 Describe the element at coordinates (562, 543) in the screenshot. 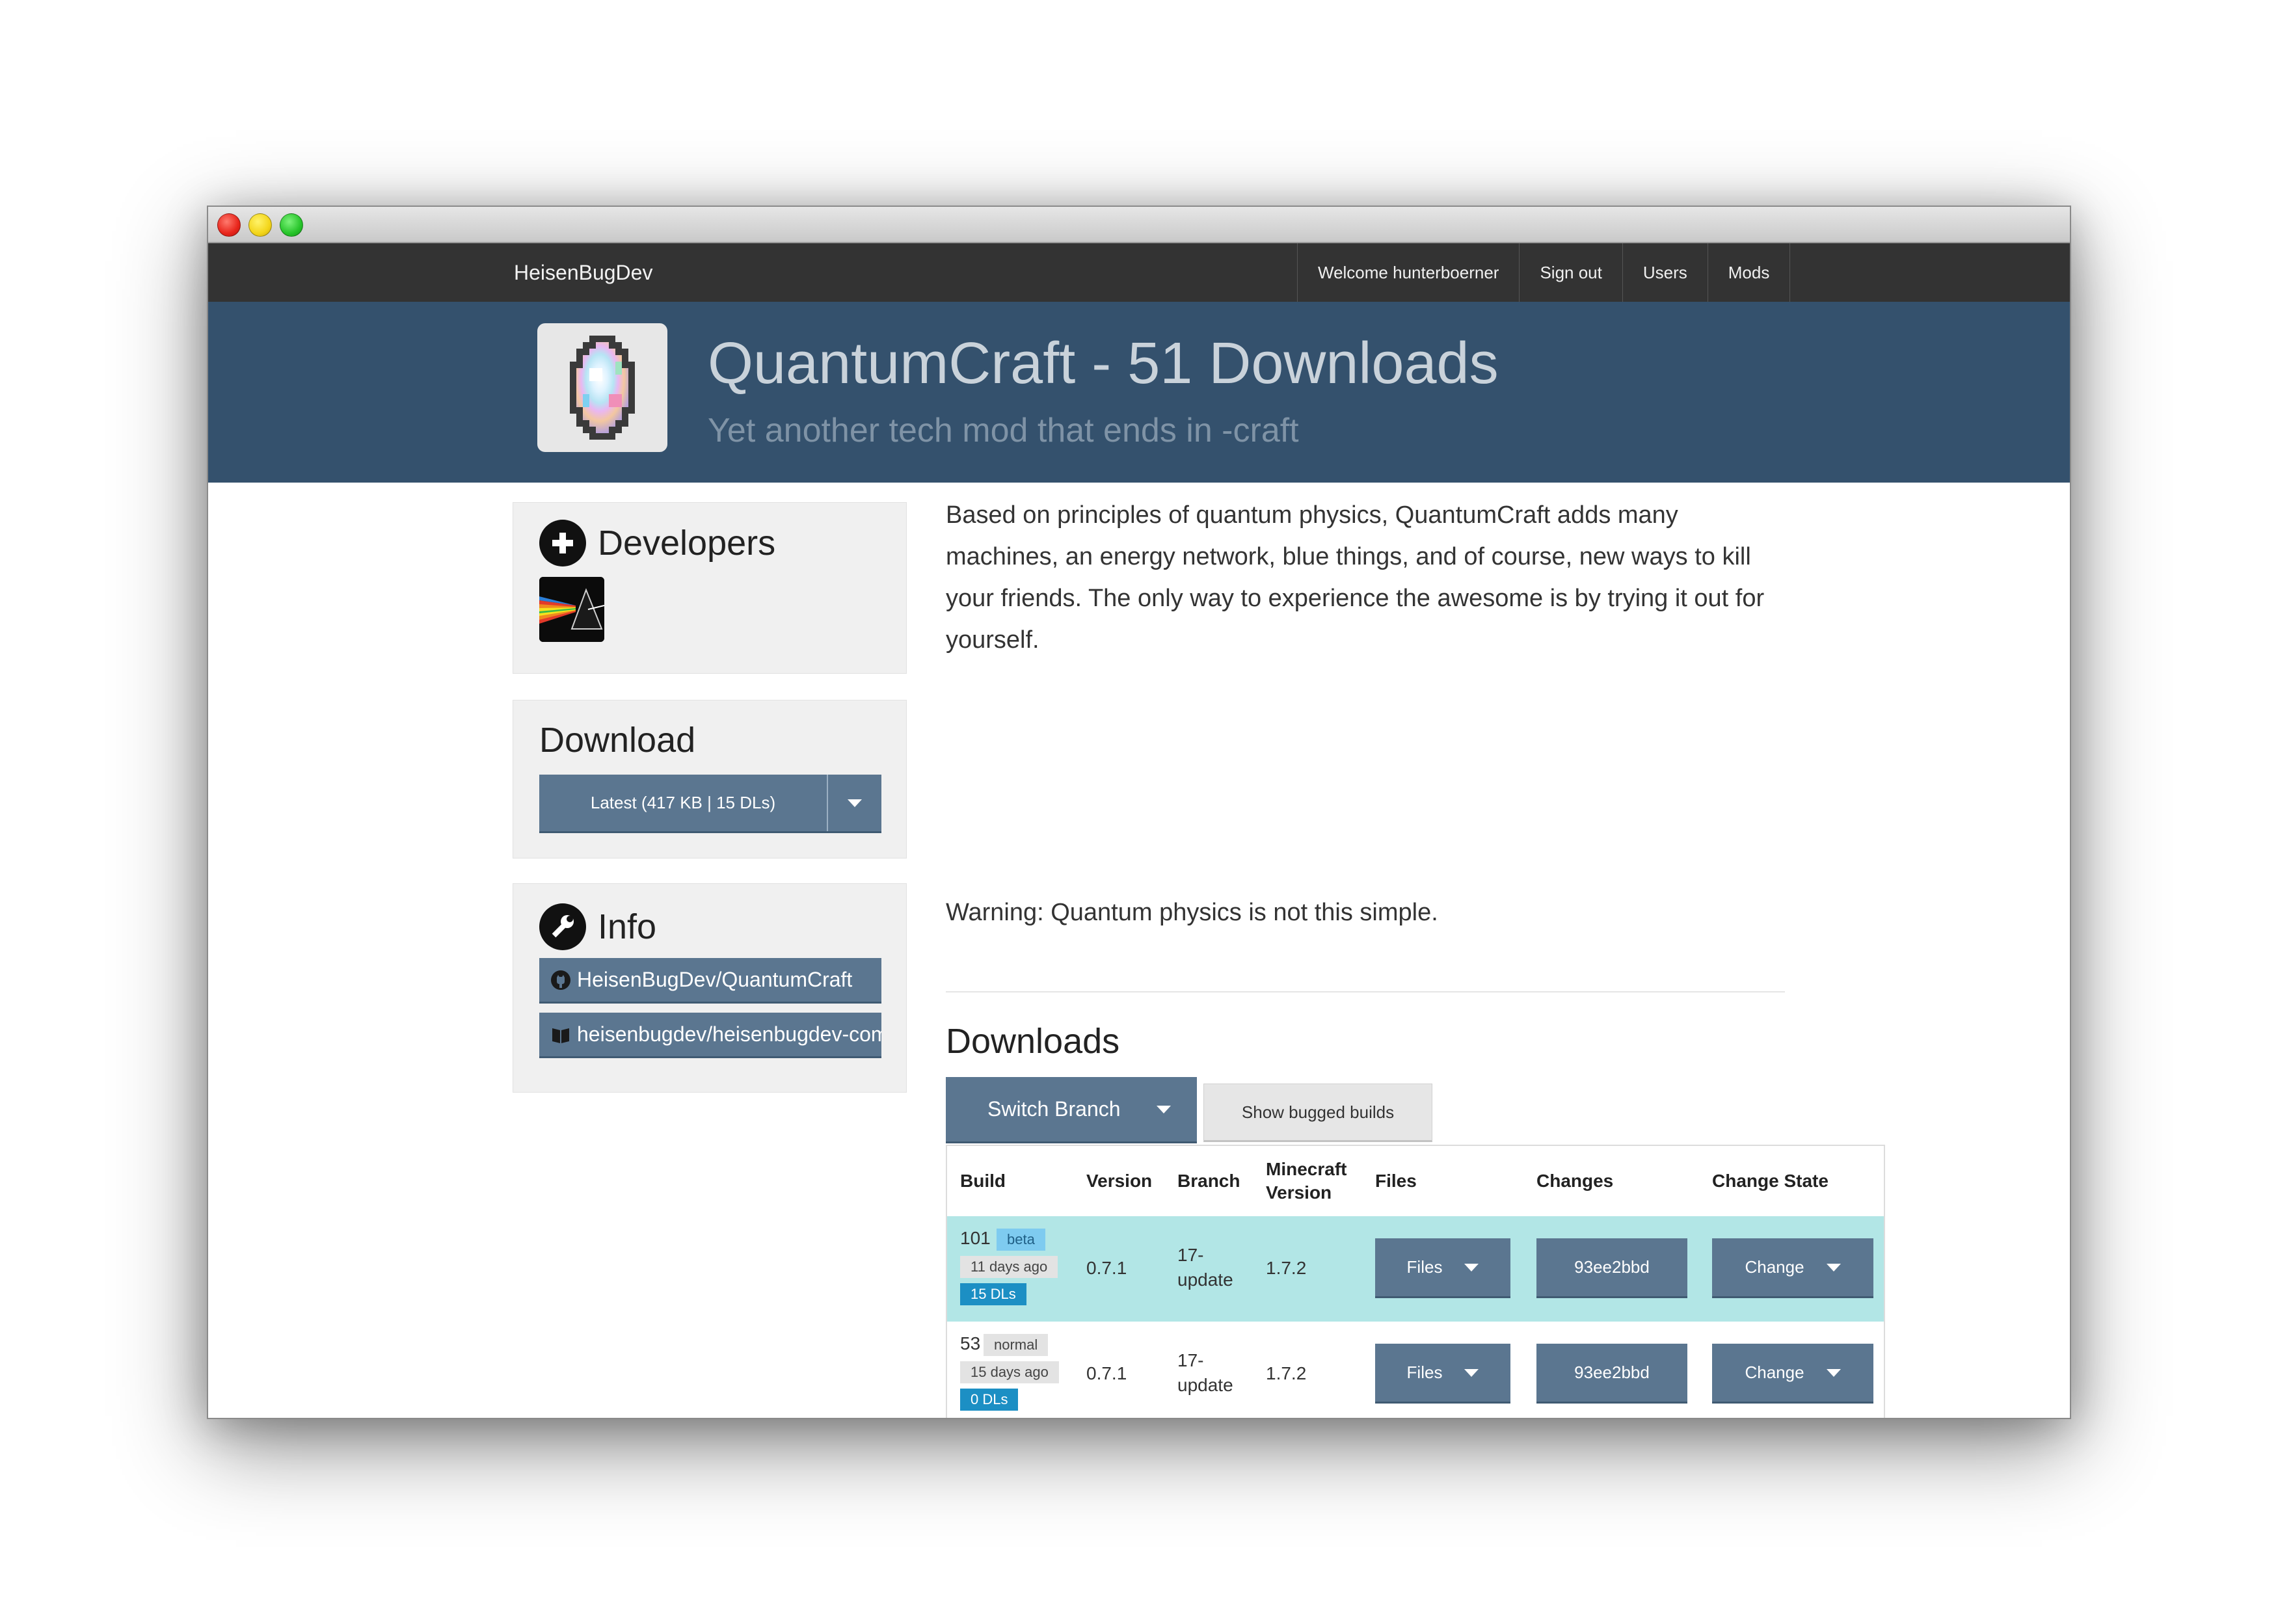

I see `plus-icon` at that location.